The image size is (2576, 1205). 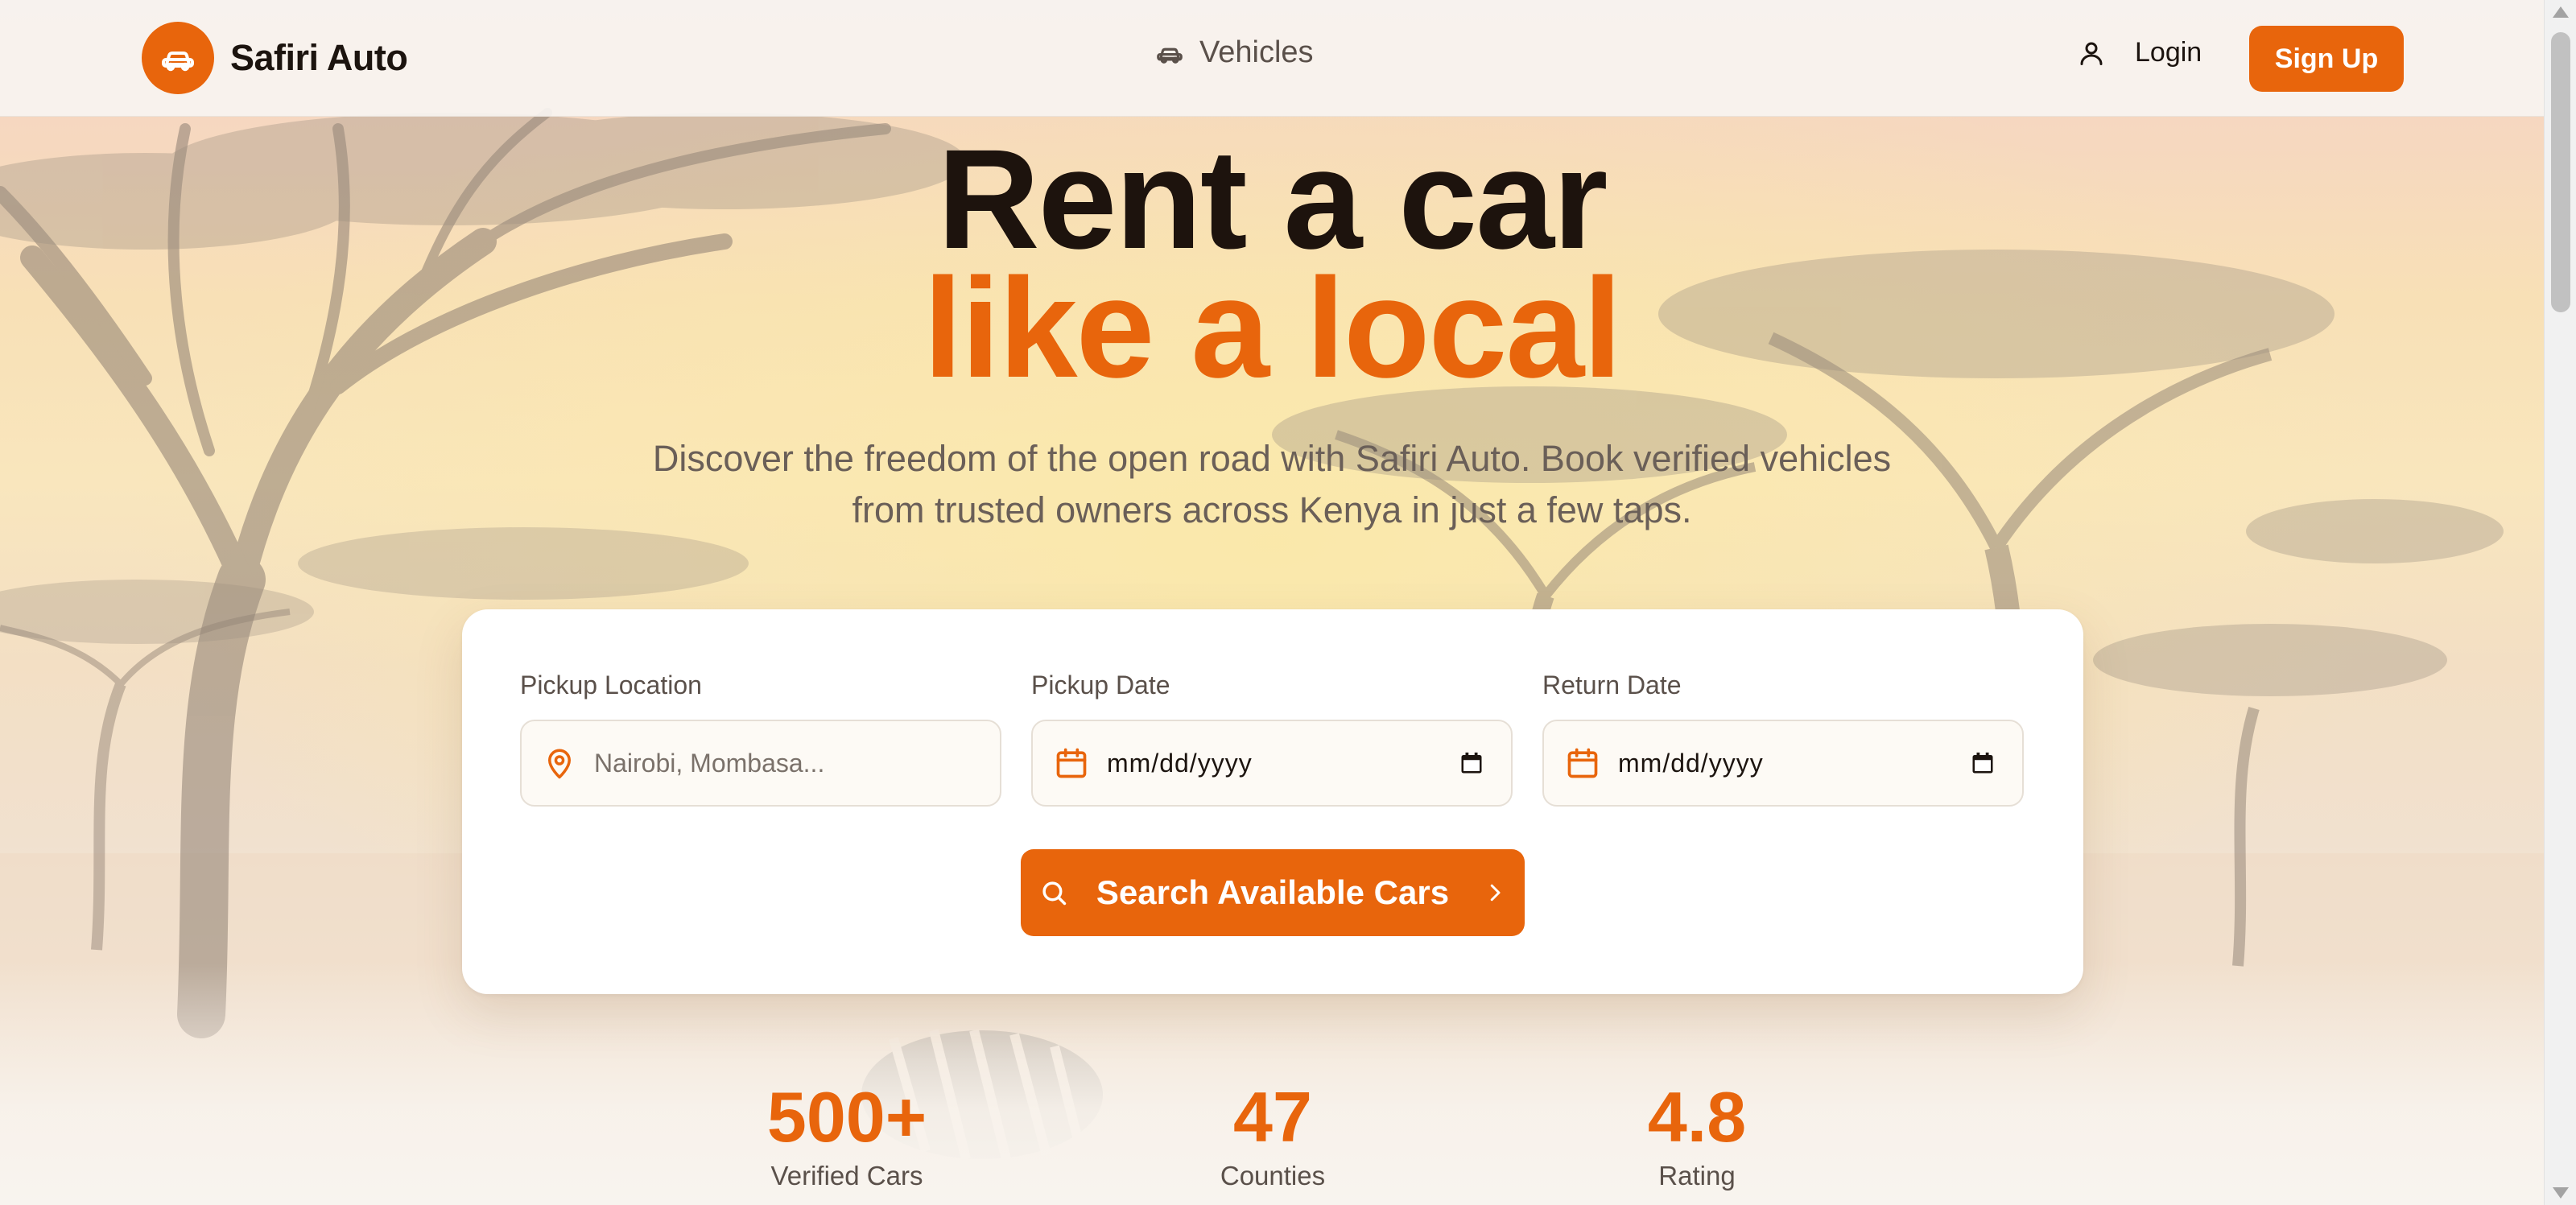 What do you see at coordinates (2561, 12) in the screenshot?
I see `scroll-up-arrow-icon` at bounding box center [2561, 12].